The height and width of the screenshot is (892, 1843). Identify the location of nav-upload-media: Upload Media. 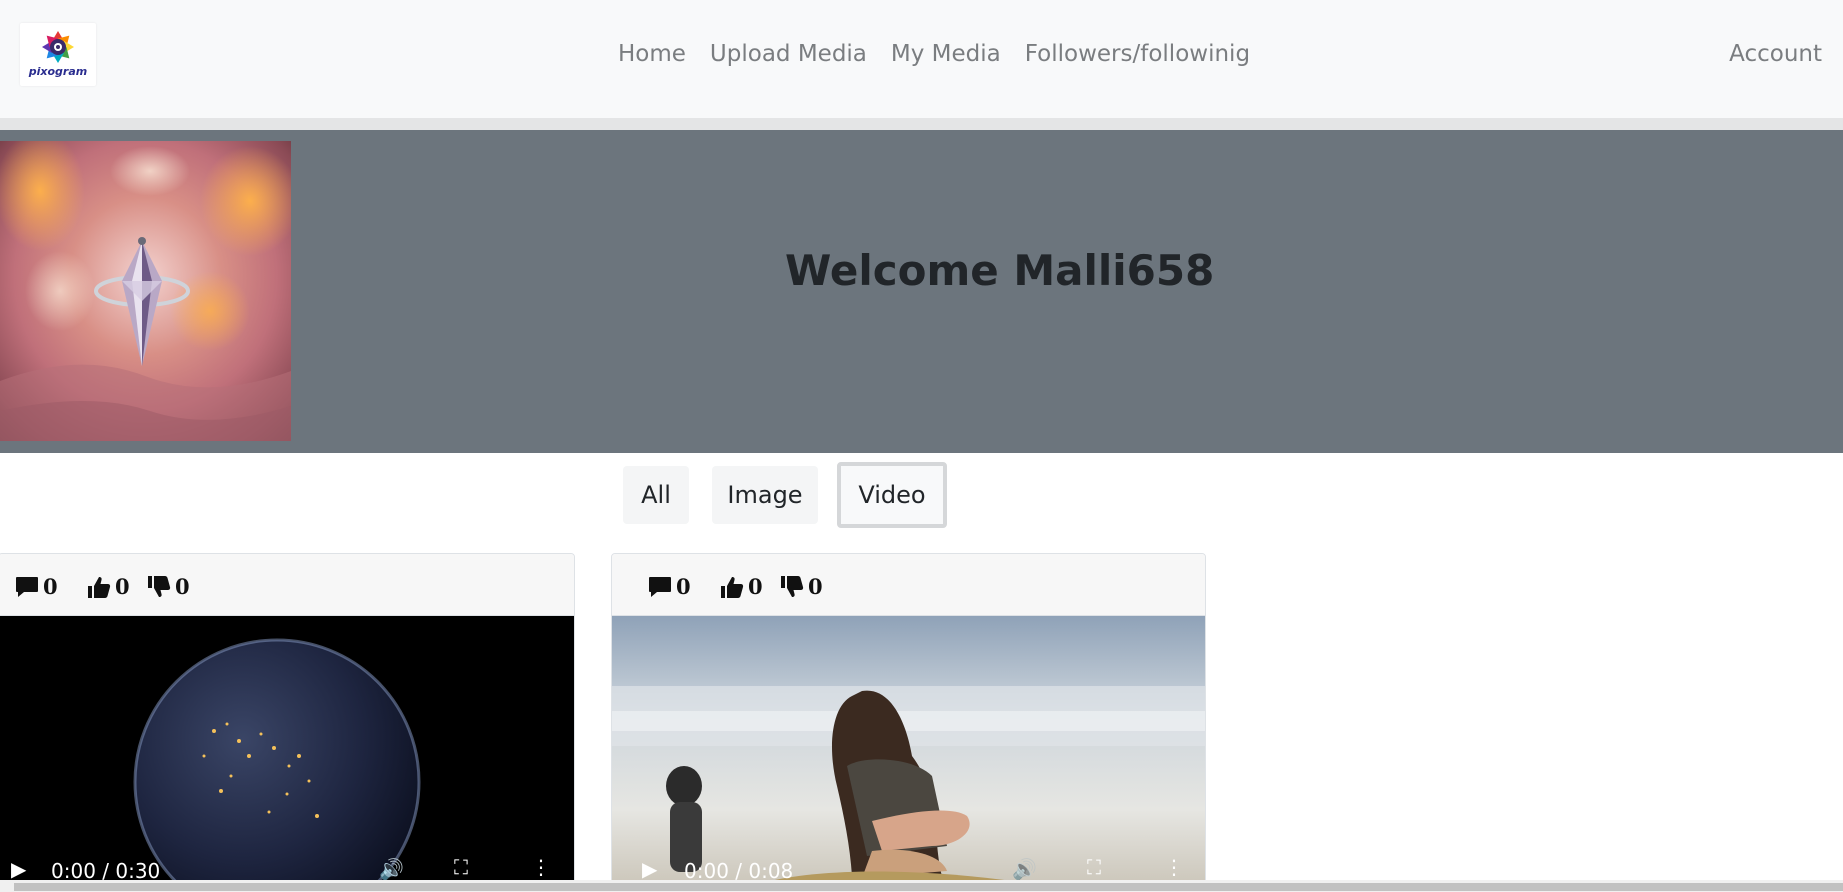
(788, 54).